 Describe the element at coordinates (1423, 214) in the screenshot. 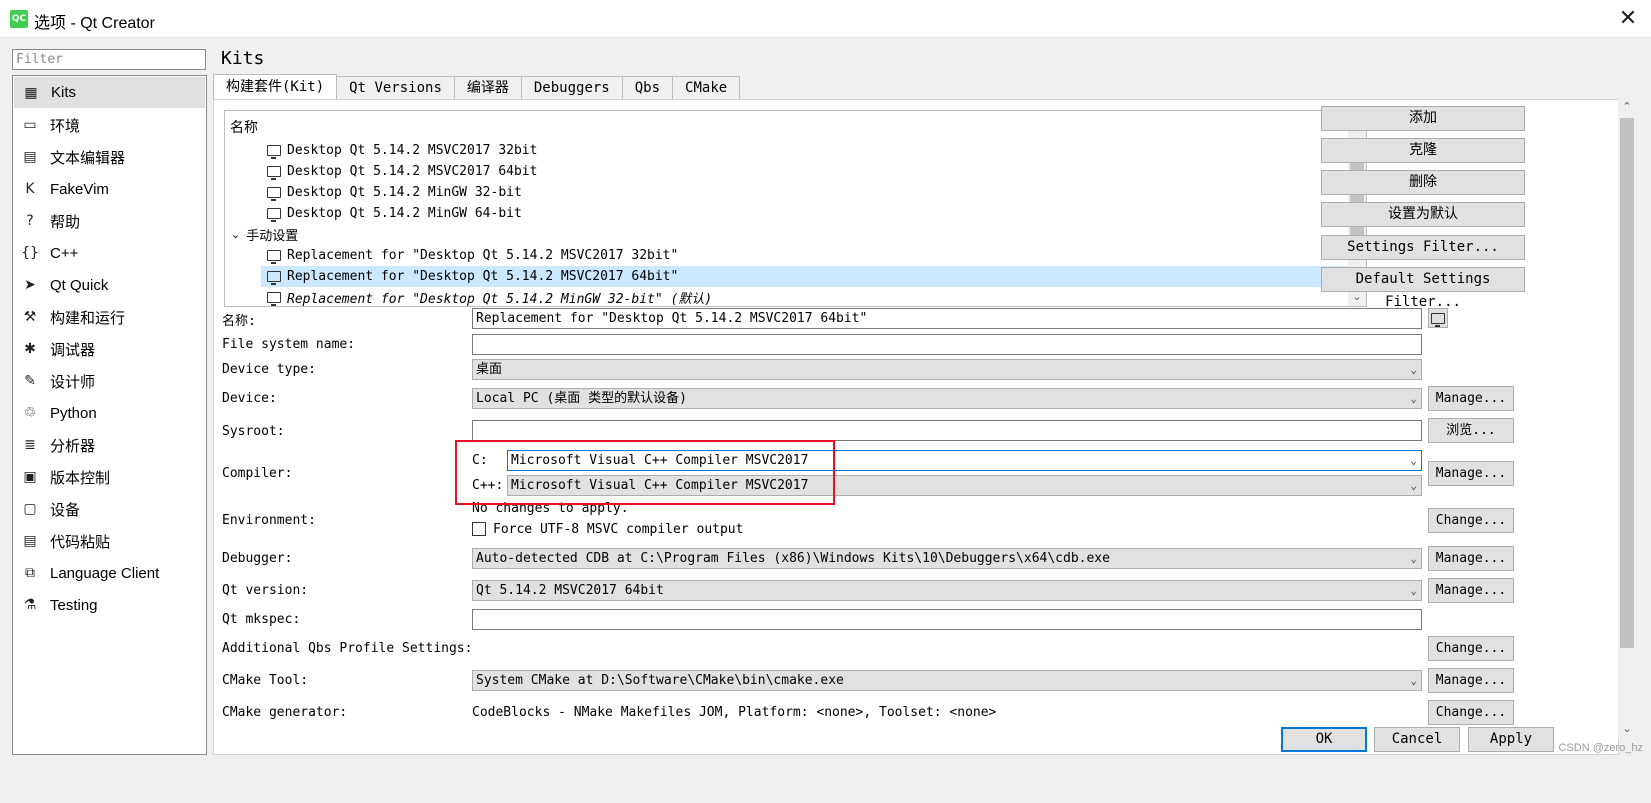

I see `make-default-button: 设置为默认` at that location.